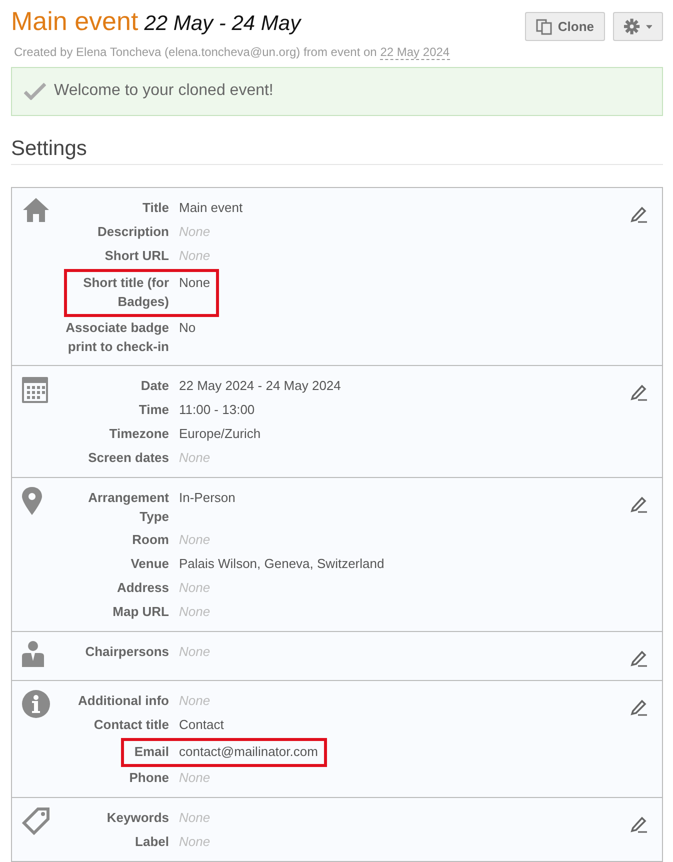 The width and height of the screenshot is (673, 862). What do you see at coordinates (139, 433) in the screenshot?
I see `field-label: Timezone` at bounding box center [139, 433].